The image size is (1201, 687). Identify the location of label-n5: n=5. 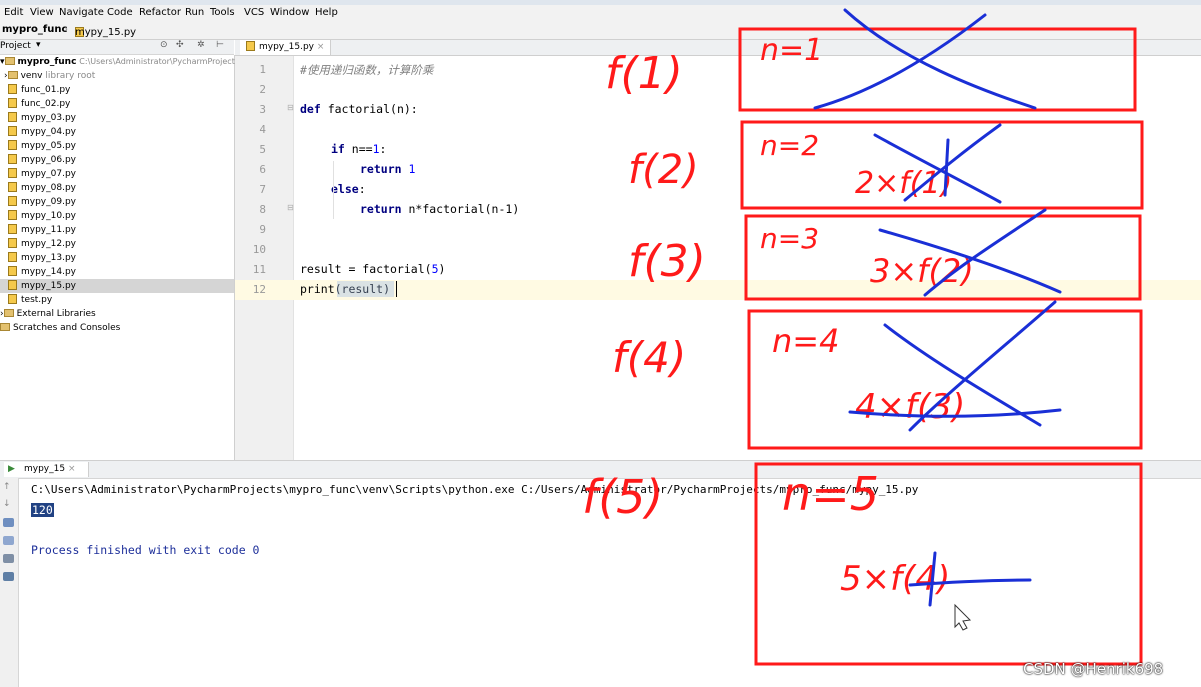
(830, 494).